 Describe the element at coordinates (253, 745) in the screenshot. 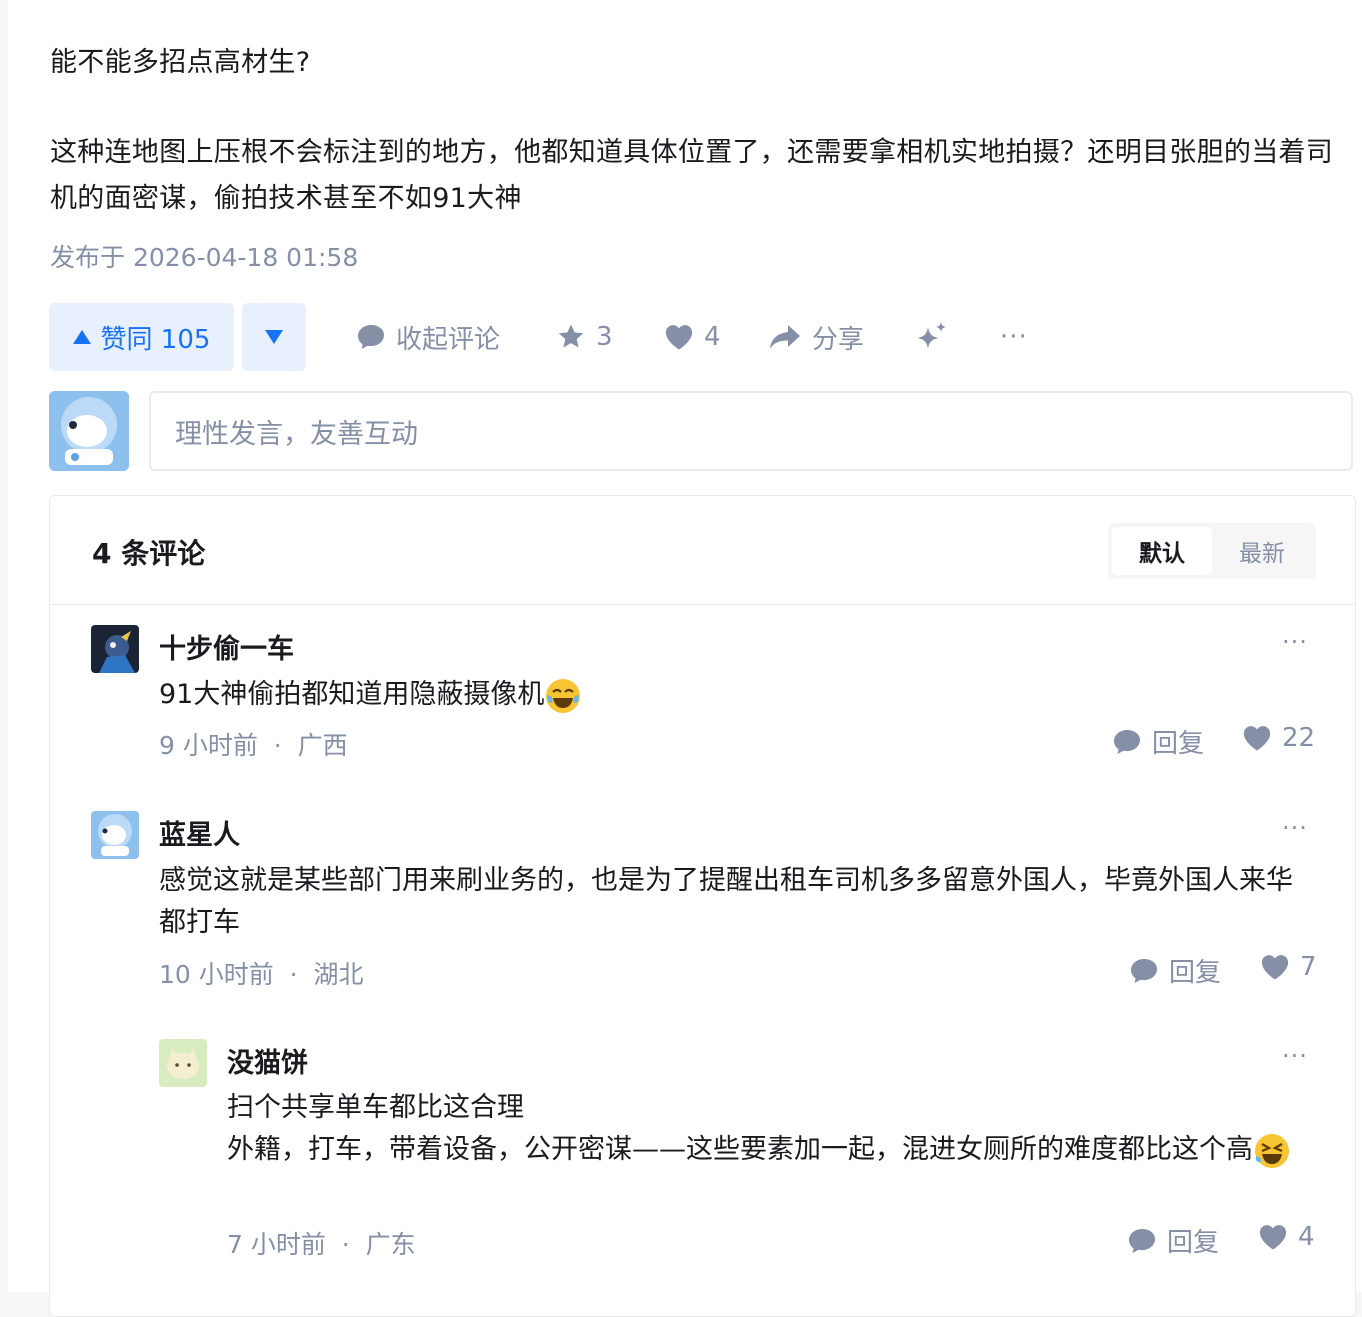

I see `comment-meta: 9 小时前 · 广西` at that location.